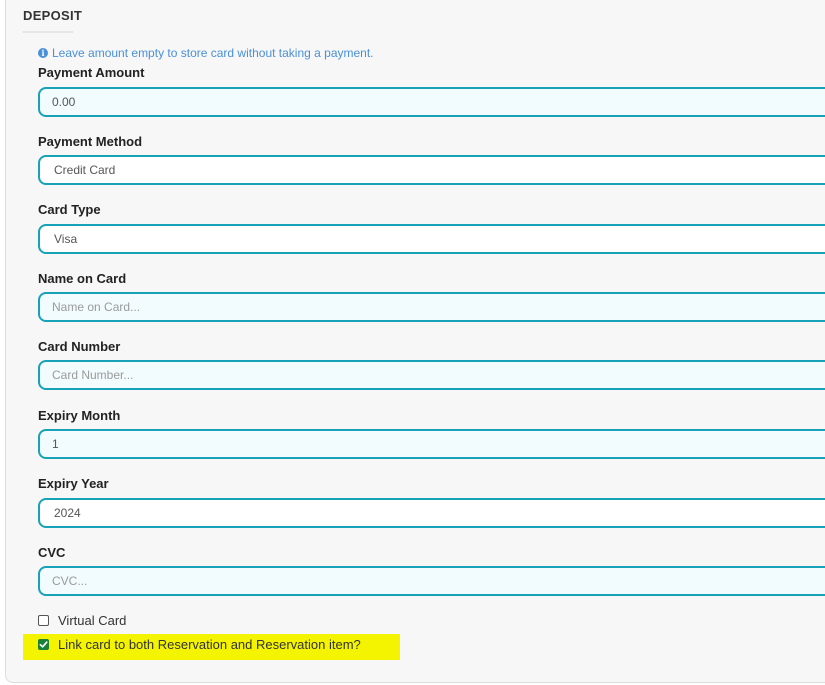 The width and height of the screenshot is (825, 685). What do you see at coordinates (52, 552) in the screenshot?
I see `cvc-label: CVC` at bounding box center [52, 552].